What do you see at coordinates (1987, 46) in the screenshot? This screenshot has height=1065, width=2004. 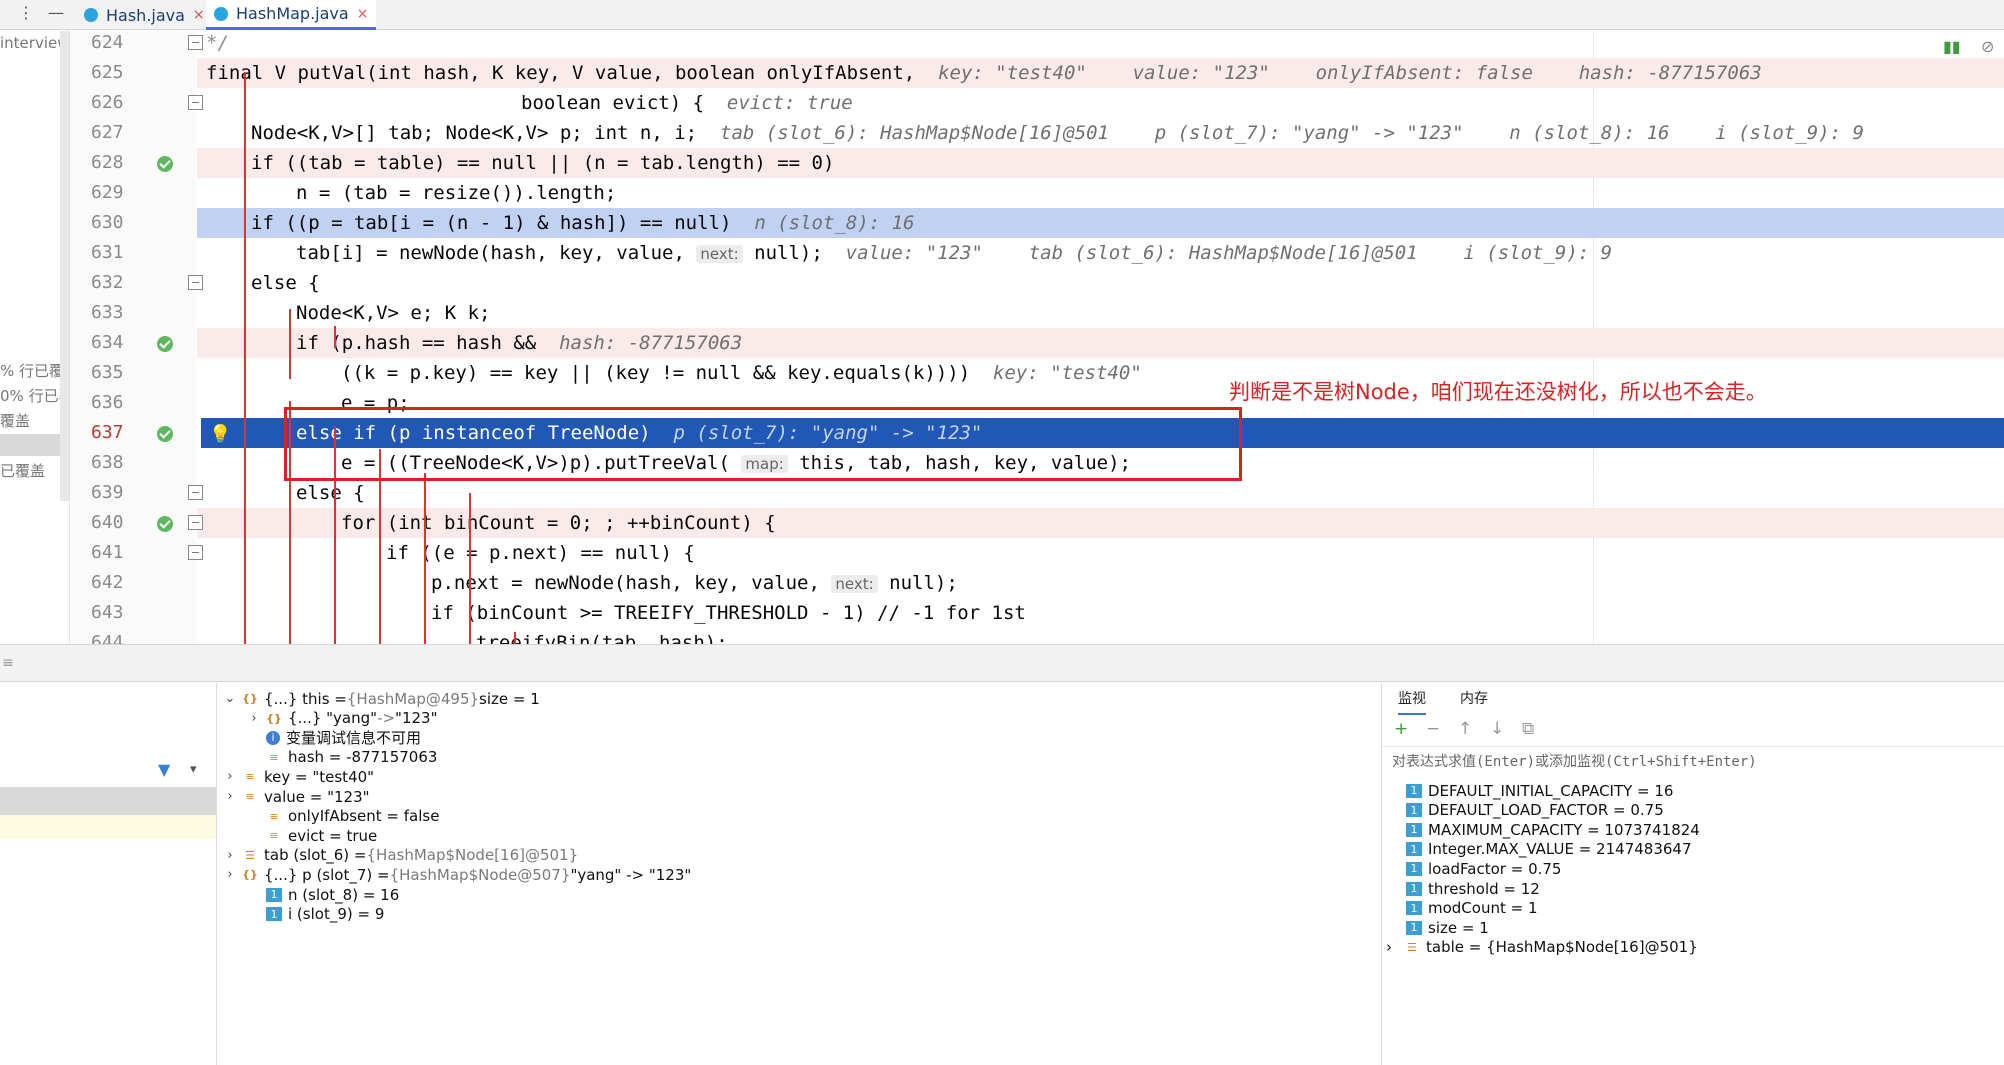 I see `hide-icon: ⊘` at bounding box center [1987, 46].